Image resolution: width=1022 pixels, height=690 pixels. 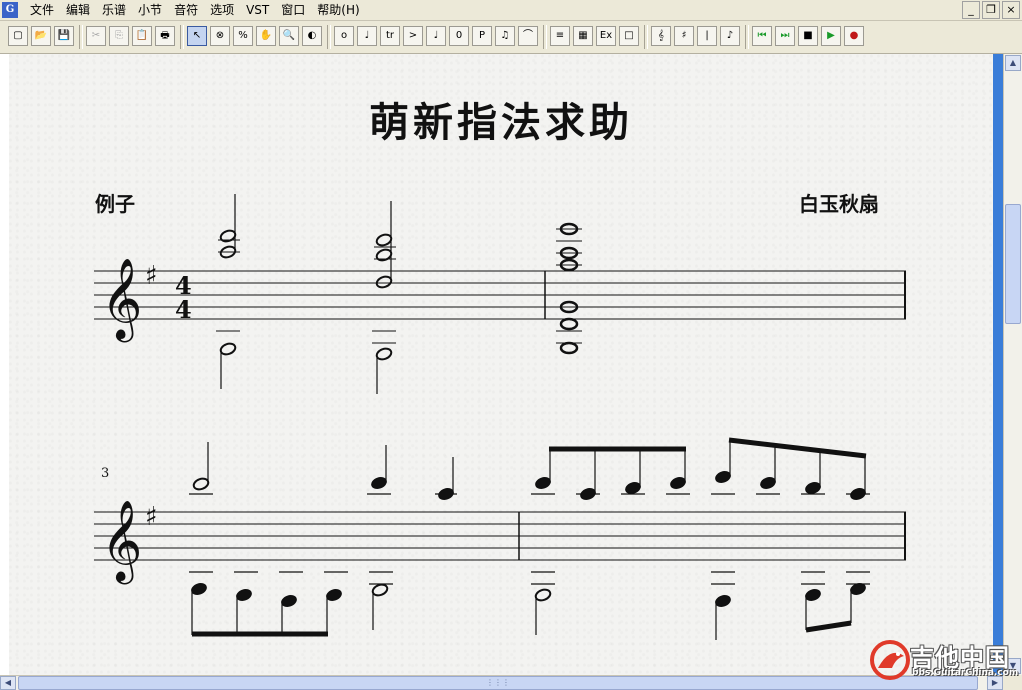 I want to click on quarter-note-button: ♩, so click(x=436, y=36).